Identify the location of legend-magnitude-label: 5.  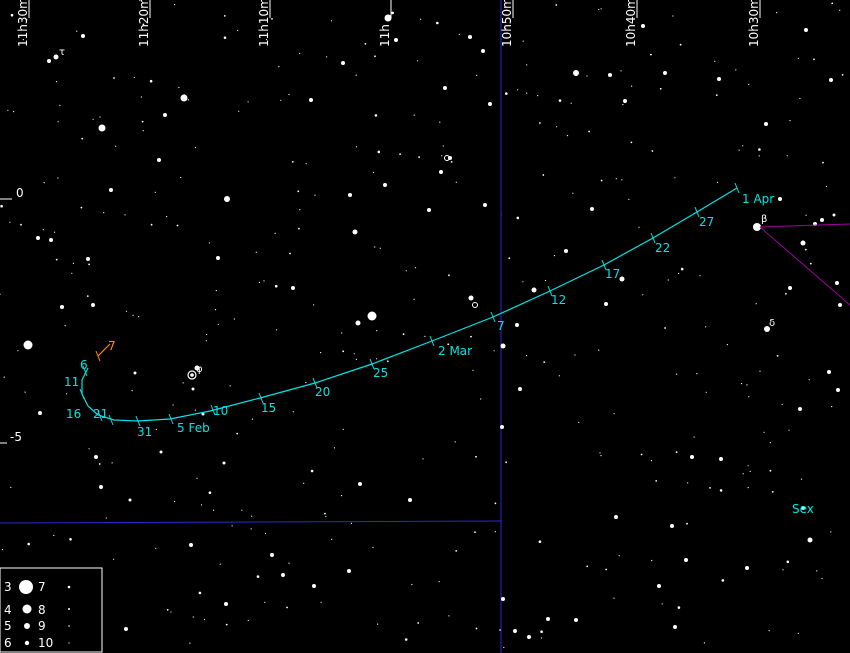
(8, 626).